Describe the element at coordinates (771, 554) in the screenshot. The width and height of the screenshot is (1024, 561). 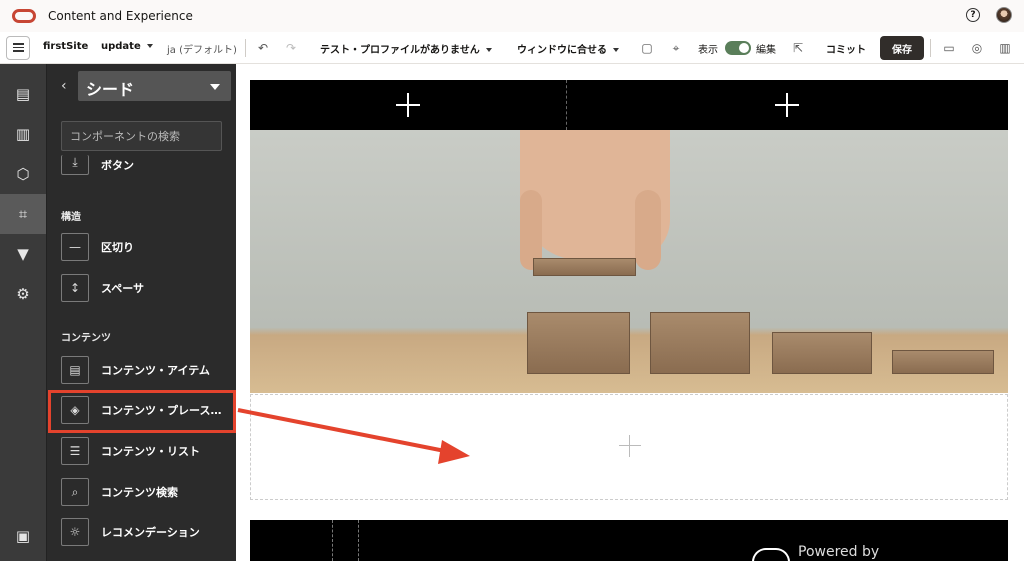
I see `cloud-icon` at that location.